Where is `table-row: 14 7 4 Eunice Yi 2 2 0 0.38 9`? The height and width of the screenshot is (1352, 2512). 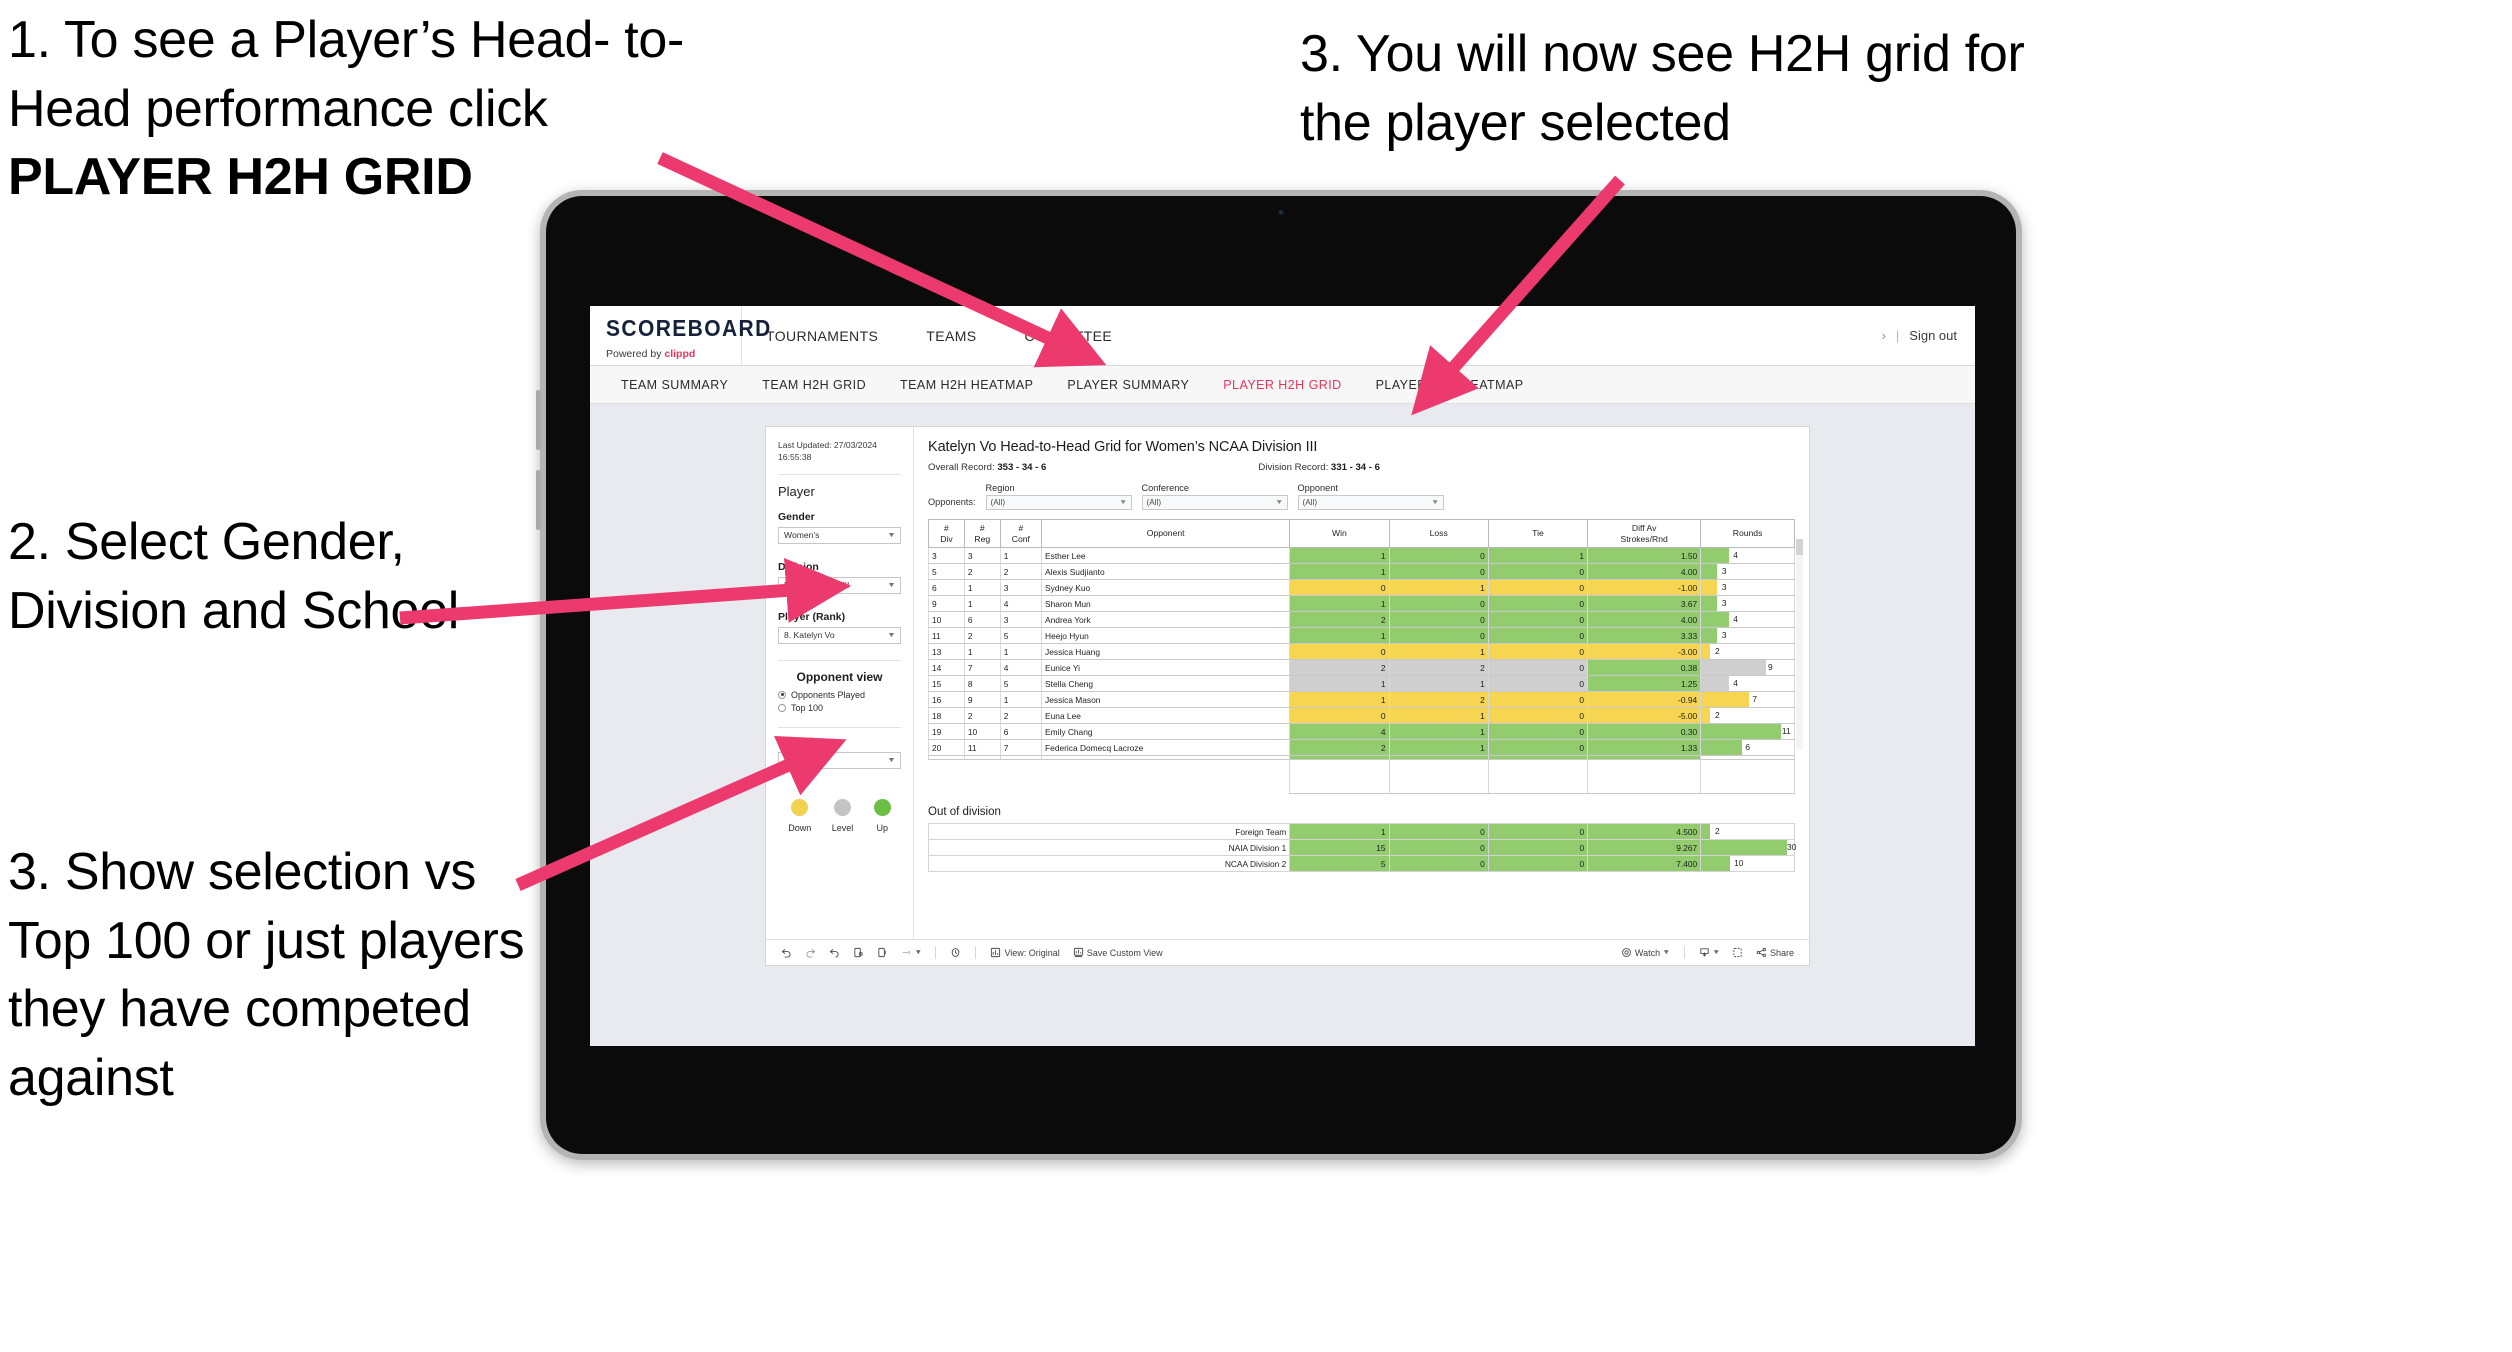 table-row: 14 7 4 Eunice Yi 2 2 0 0.38 9 is located at coordinates (1361, 668).